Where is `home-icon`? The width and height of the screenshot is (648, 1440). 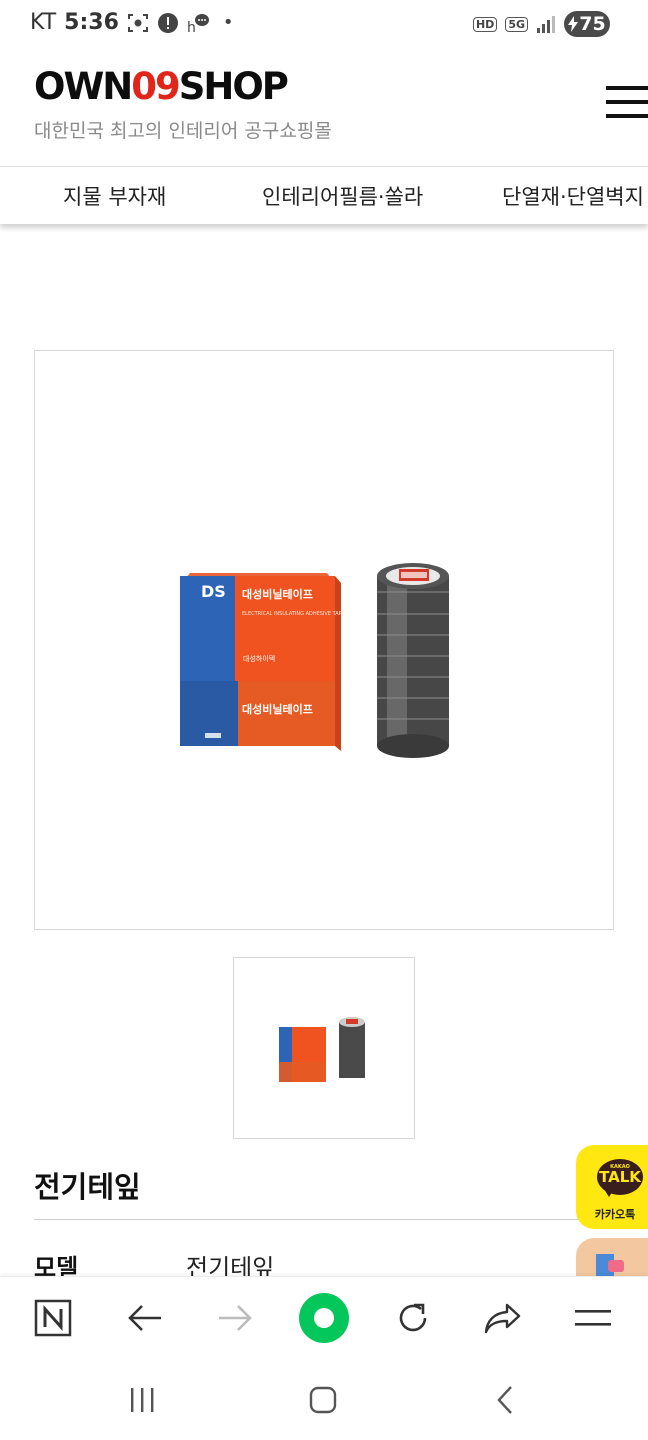 home-icon is located at coordinates (323, 1400).